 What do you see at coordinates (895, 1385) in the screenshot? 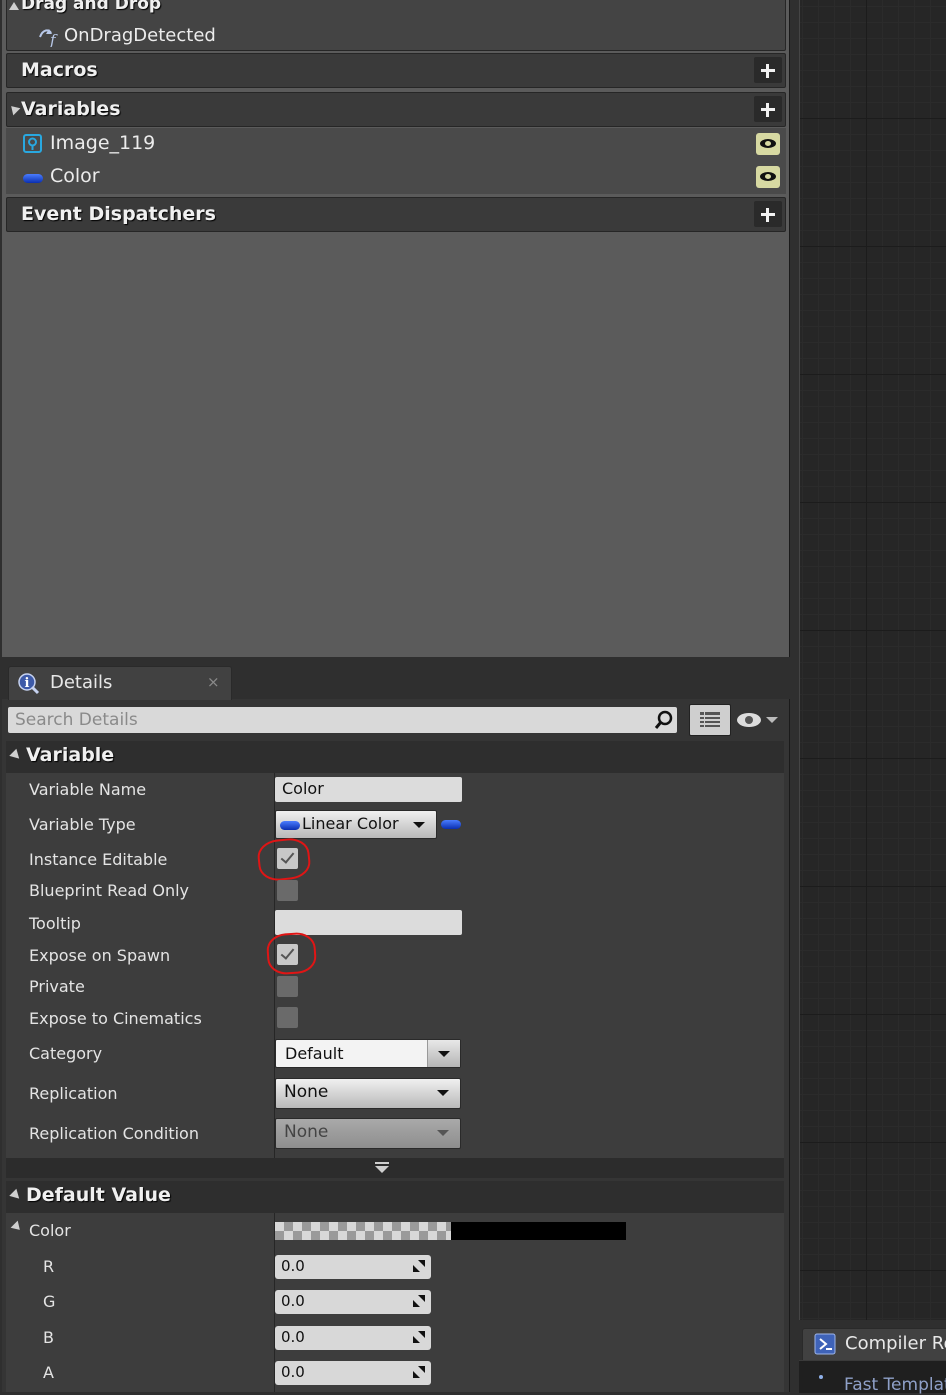
I see `compiler-log-line: Fast Template` at bounding box center [895, 1385].